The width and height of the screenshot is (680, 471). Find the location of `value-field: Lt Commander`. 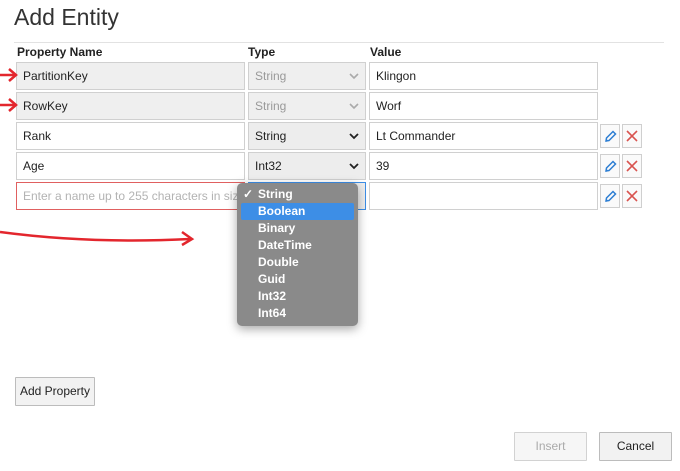

value-field: Lt Commander is located at coordinates (483, 136).